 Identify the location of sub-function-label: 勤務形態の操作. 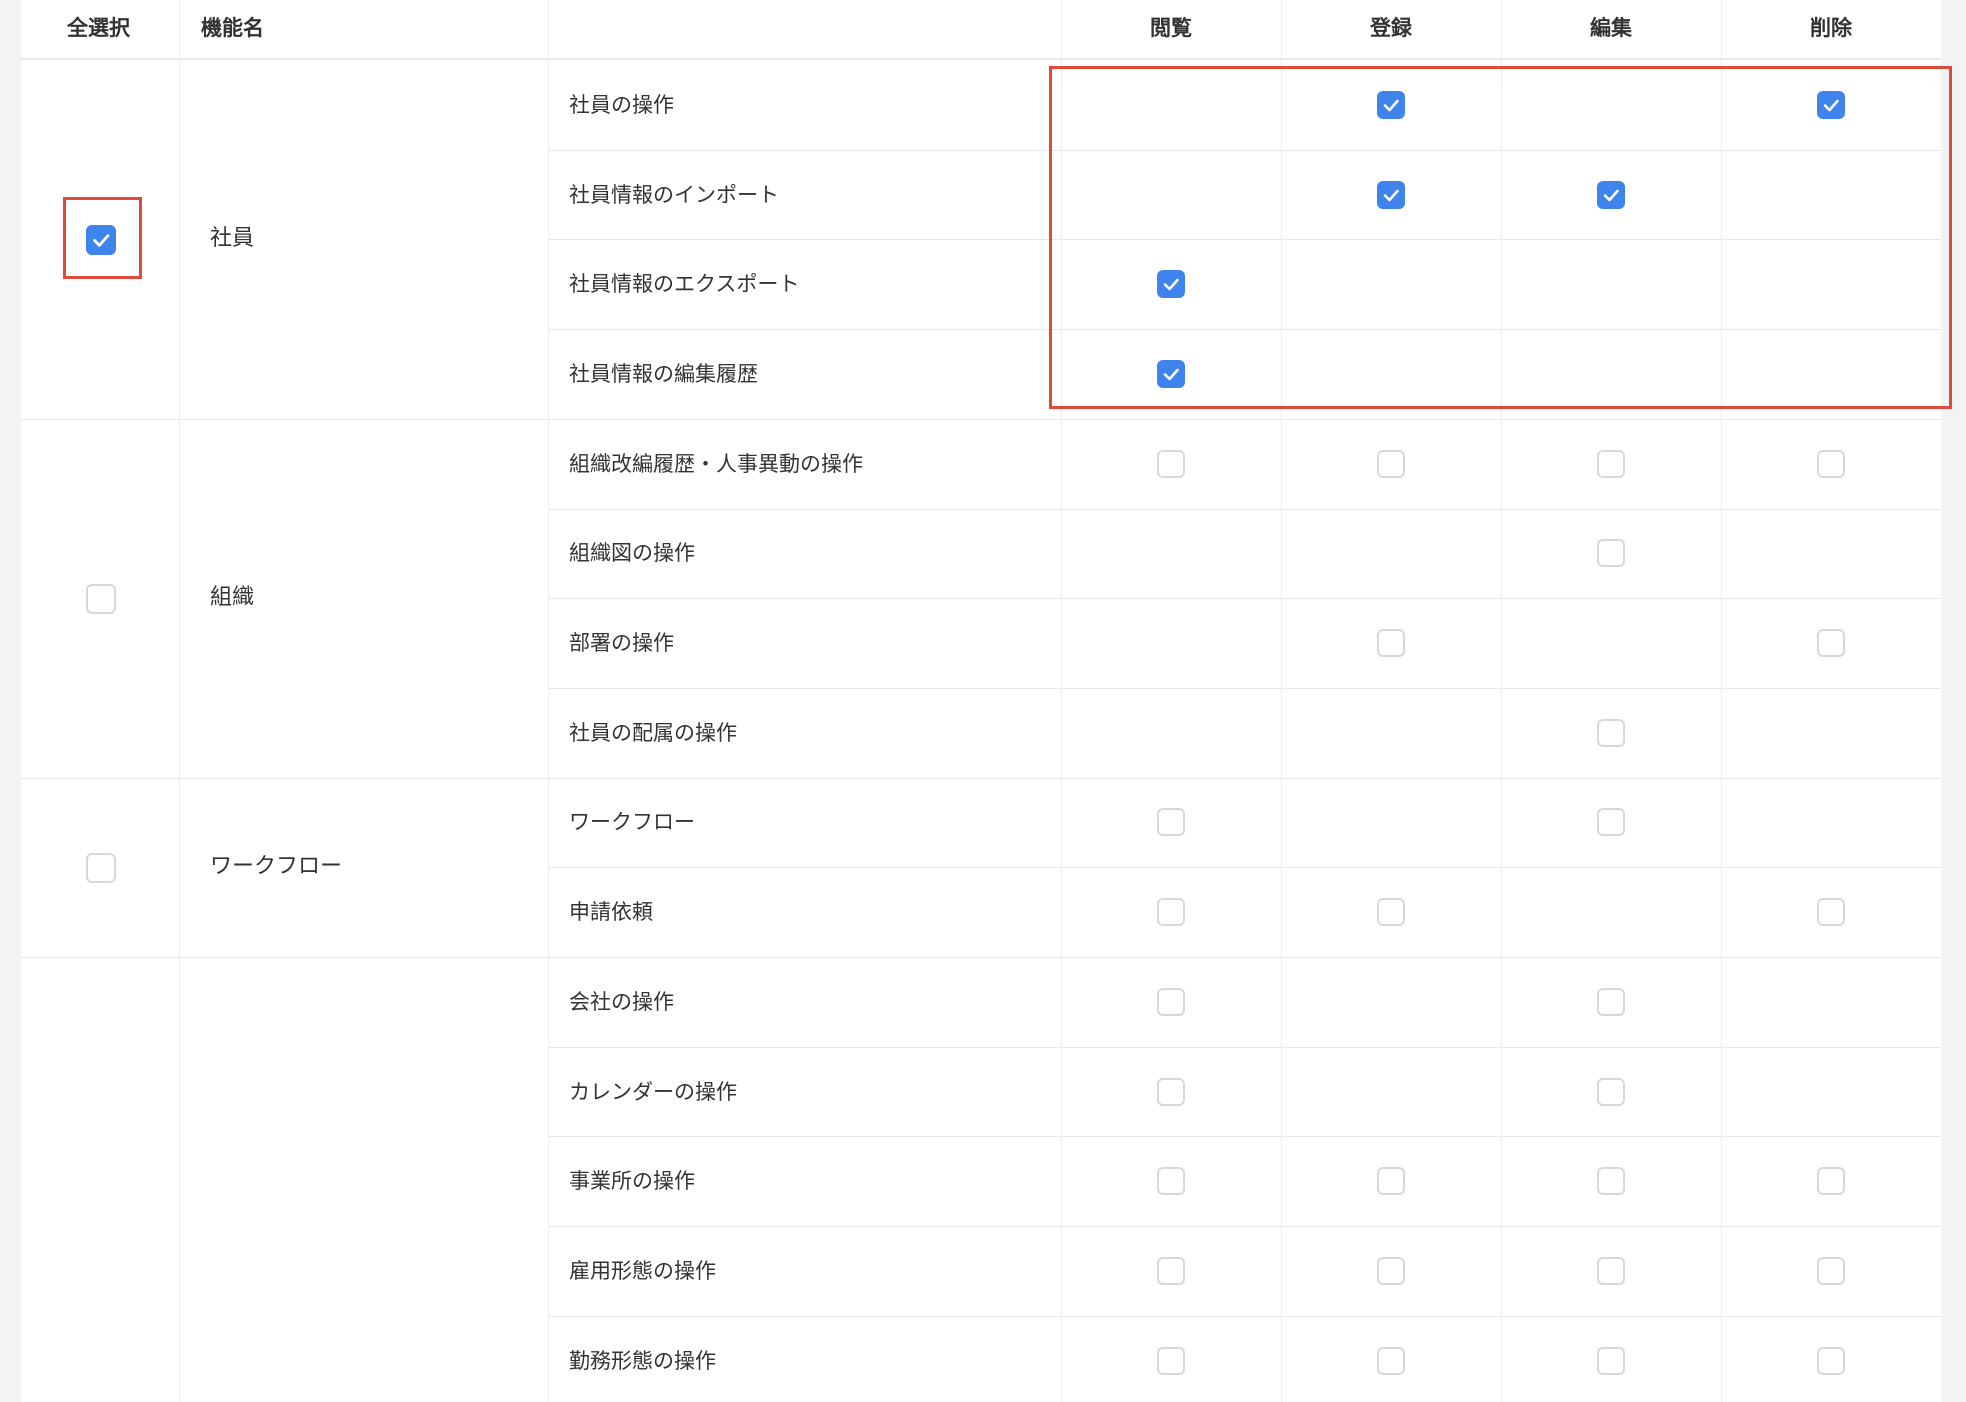
(642, 1360).